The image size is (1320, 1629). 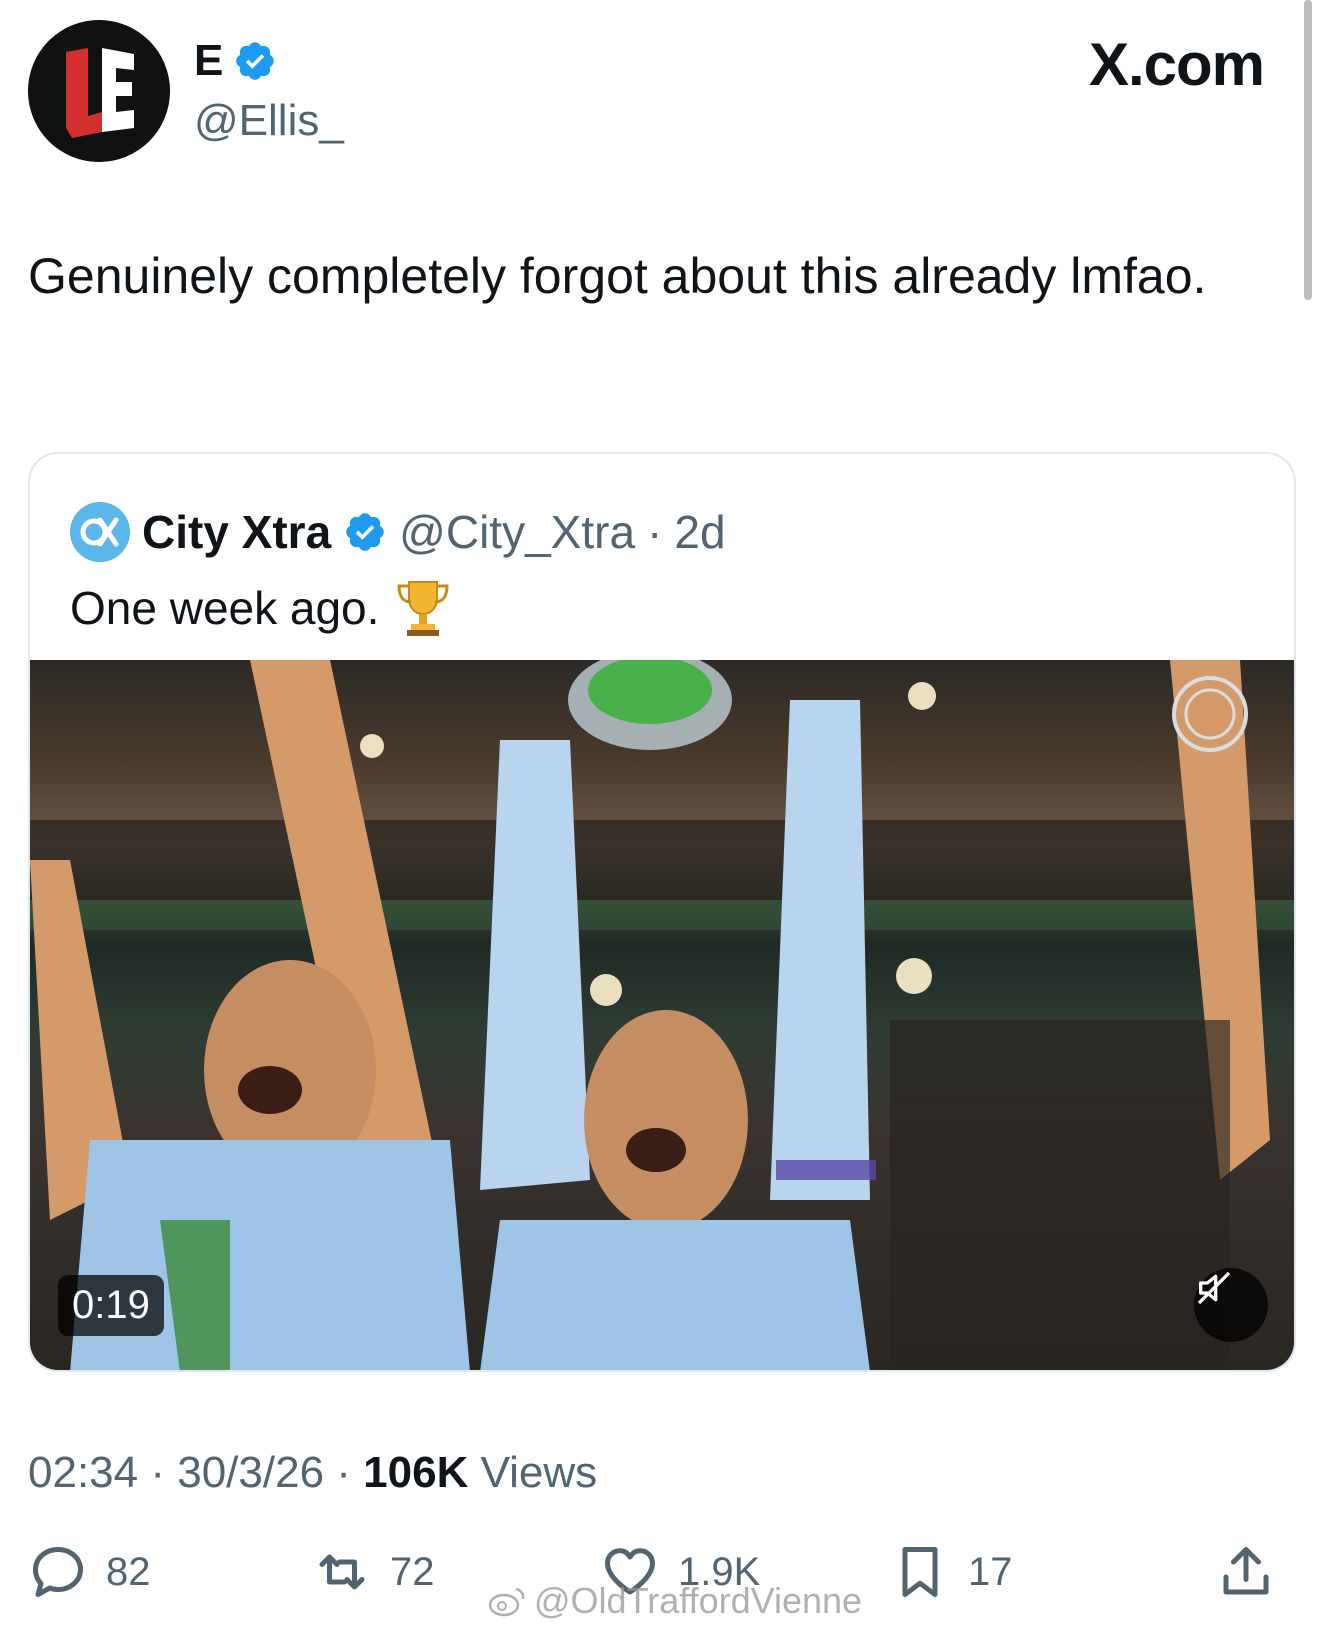 I want to click on views-label: Views, so click(x=539, y=1472).